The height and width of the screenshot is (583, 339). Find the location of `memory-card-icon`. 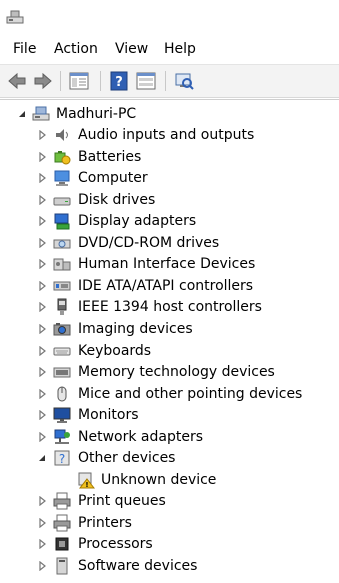

memory-card-icon is located at coordinates (62, 372).